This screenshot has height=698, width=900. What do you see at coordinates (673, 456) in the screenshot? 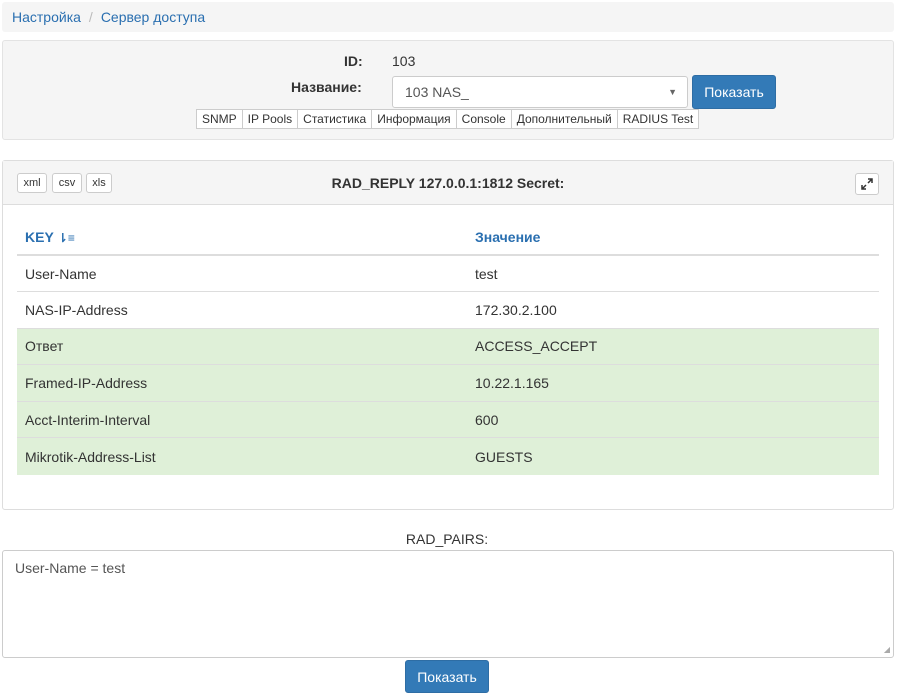
I see `row-value: GUESTS` at bounding box center [673, 456].